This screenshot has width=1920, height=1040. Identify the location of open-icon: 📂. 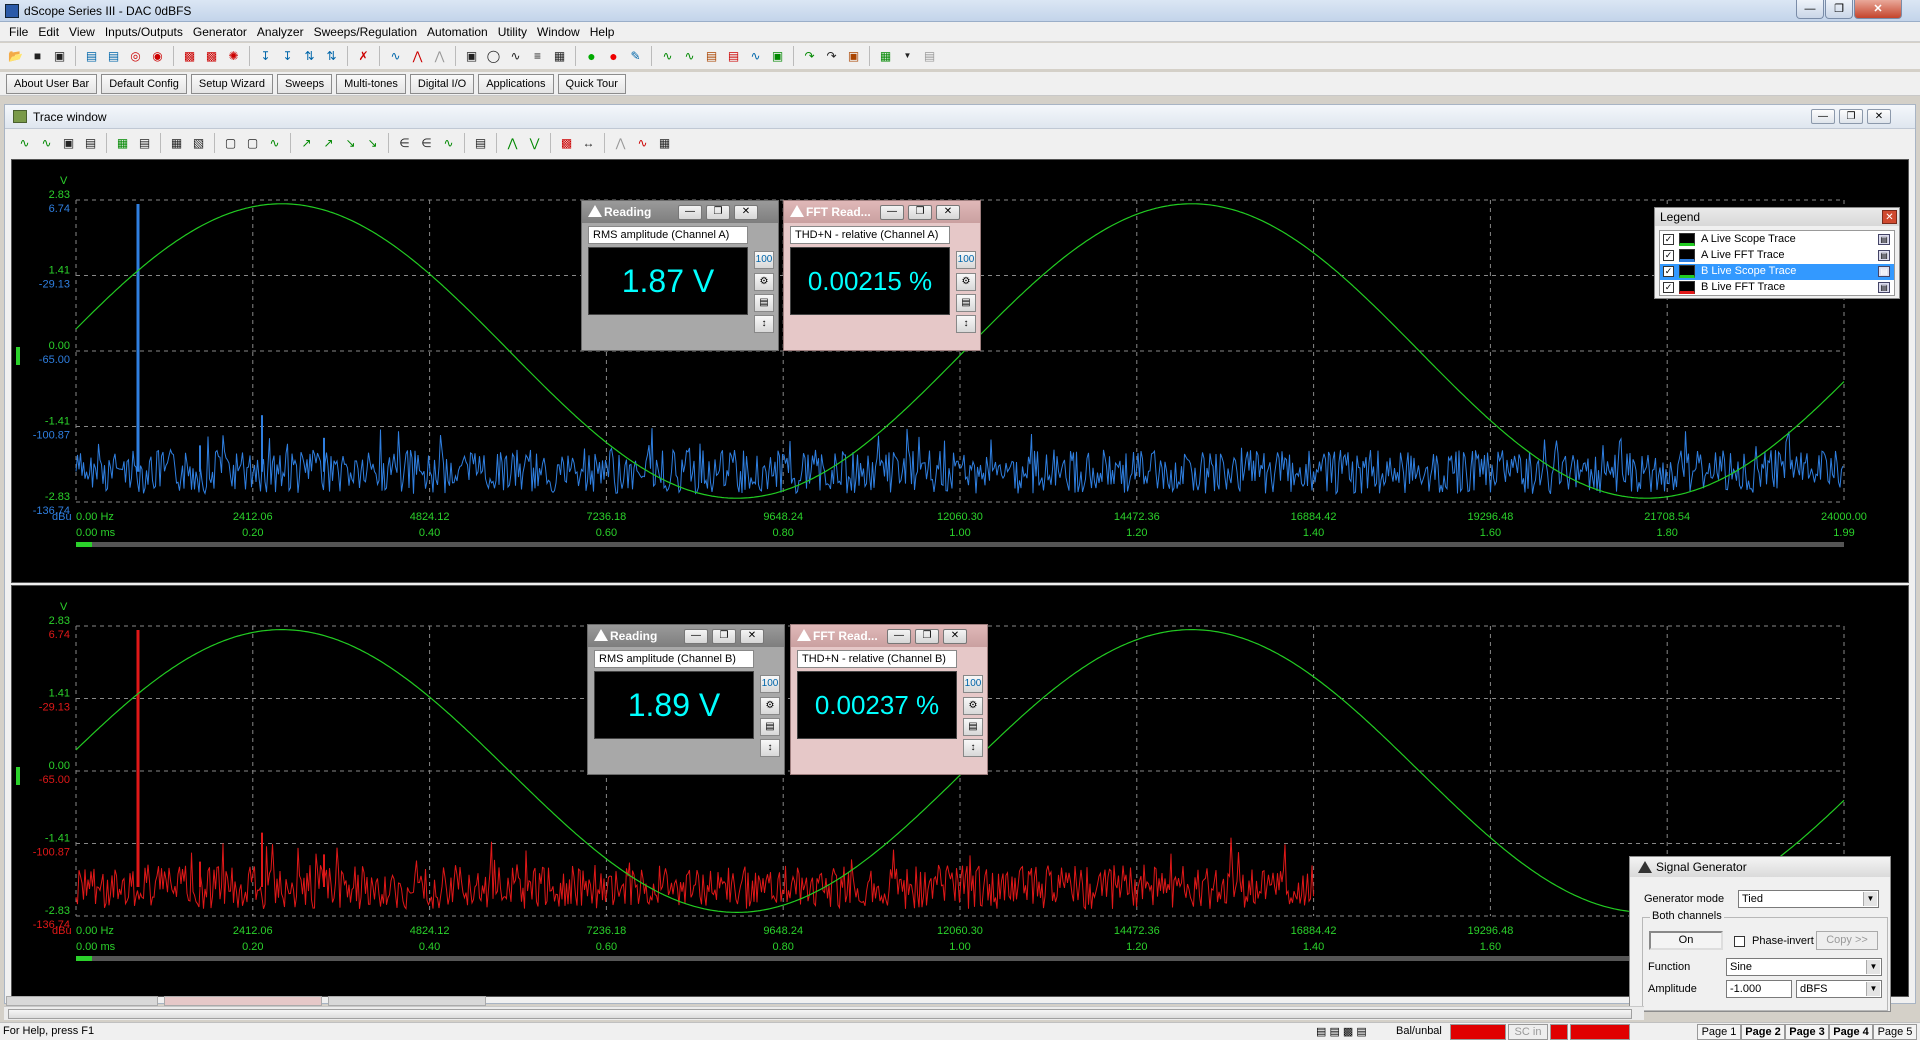
(15, 56).